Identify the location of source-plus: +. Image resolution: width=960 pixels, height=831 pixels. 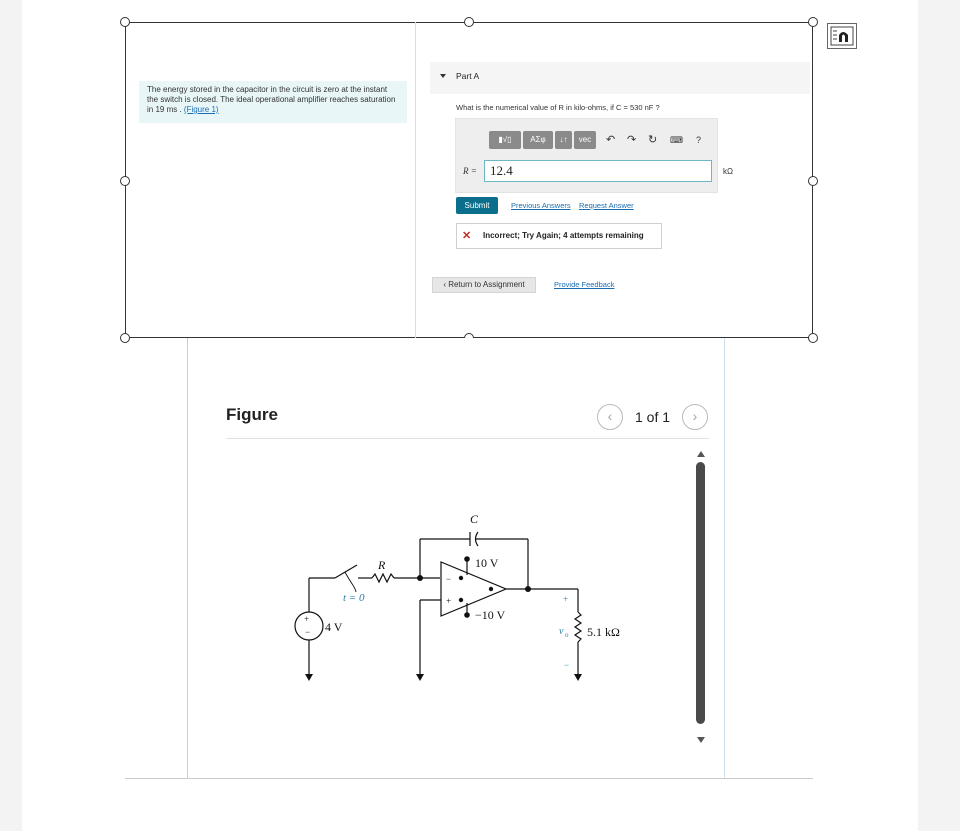
(306, 619).